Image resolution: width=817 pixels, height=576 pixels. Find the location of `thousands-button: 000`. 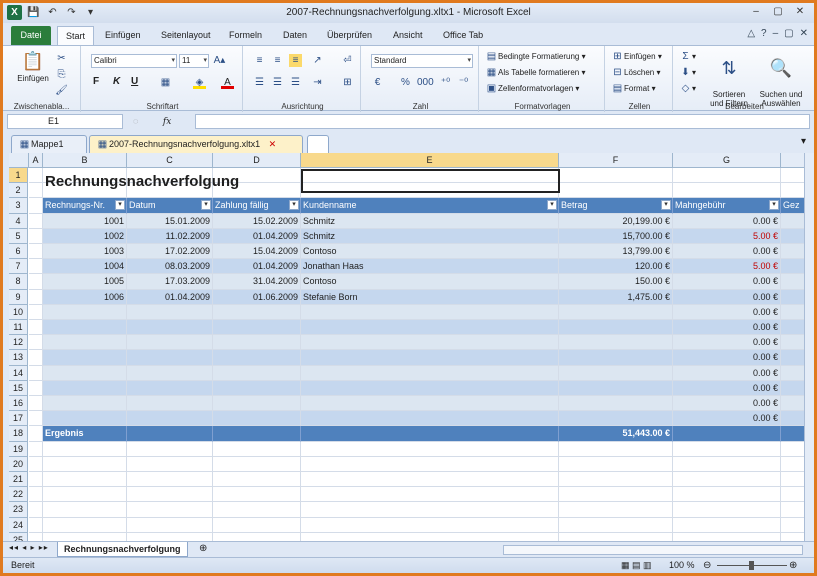

thousands-button: 000 is located at coordinates (425, 82).